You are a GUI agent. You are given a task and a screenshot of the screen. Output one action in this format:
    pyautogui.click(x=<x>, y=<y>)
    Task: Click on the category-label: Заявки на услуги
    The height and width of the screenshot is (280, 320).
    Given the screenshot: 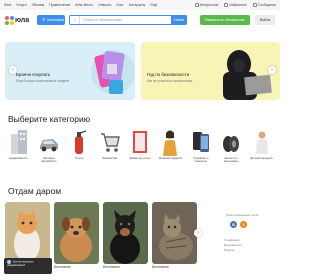 What is the action you would take?
    pyautogui.click(x=140, y=158)
    